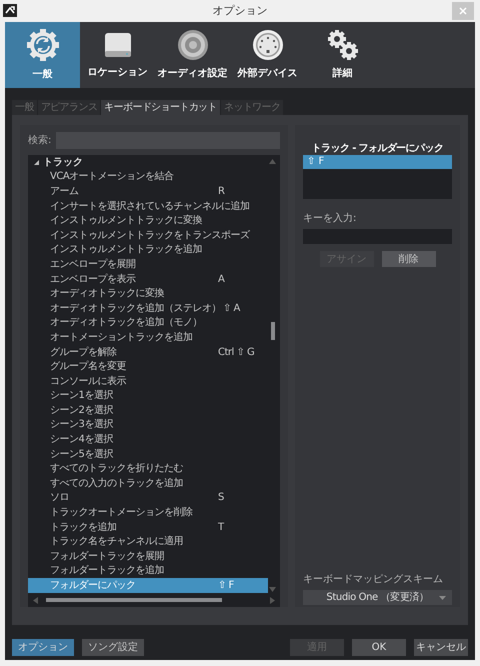 The height and width of the screenshot is (666, 480). I want to click on vertical-scrollbar-thumb, so click(273, 331).